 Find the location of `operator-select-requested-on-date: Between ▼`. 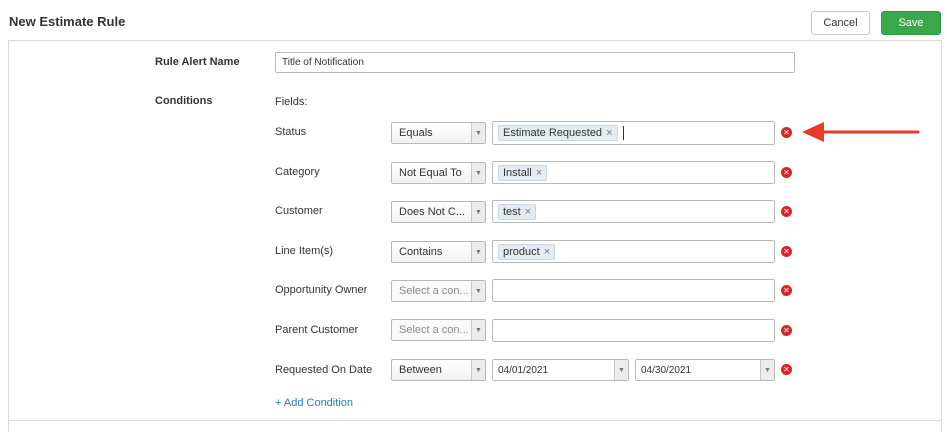

operator-select-requested-on-date: Between ▼ is located at coordinates (438, 370).